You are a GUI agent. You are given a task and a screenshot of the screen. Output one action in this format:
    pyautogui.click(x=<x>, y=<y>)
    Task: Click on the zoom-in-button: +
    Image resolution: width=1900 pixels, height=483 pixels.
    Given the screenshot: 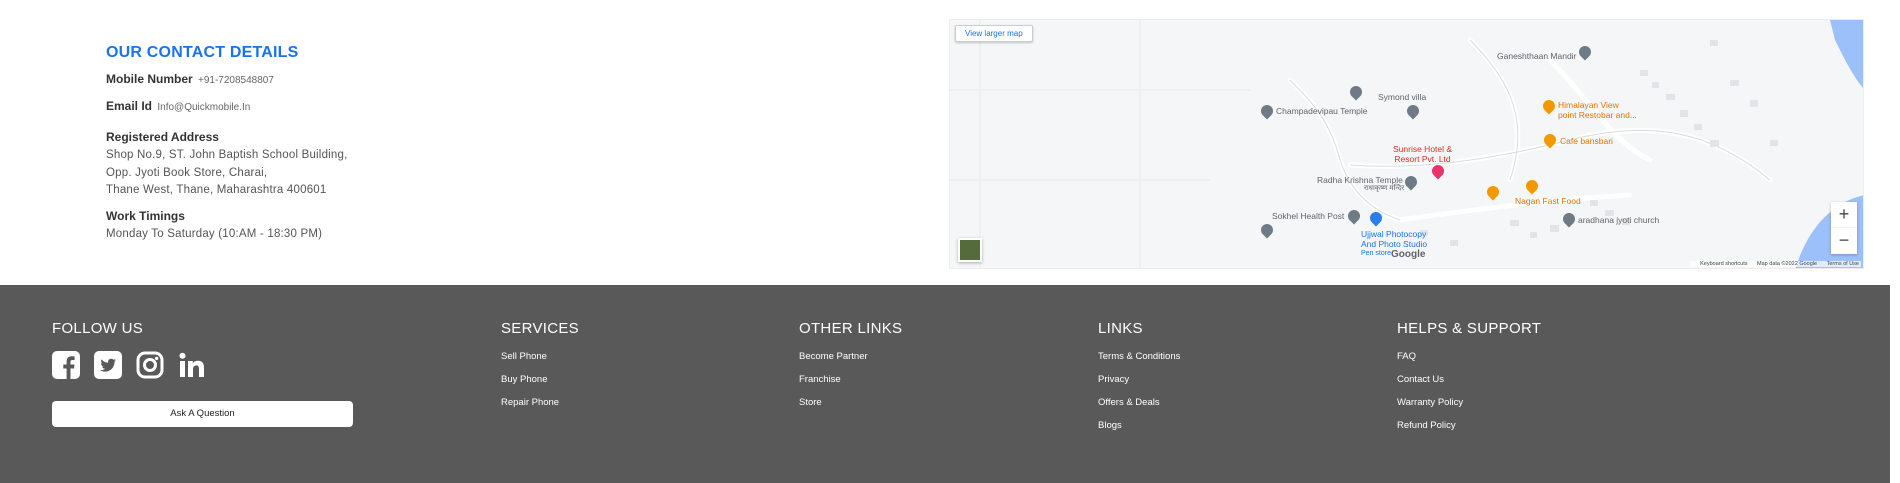 What is the action you would take?
    pyautogui.click(x=1844, y=215)
    